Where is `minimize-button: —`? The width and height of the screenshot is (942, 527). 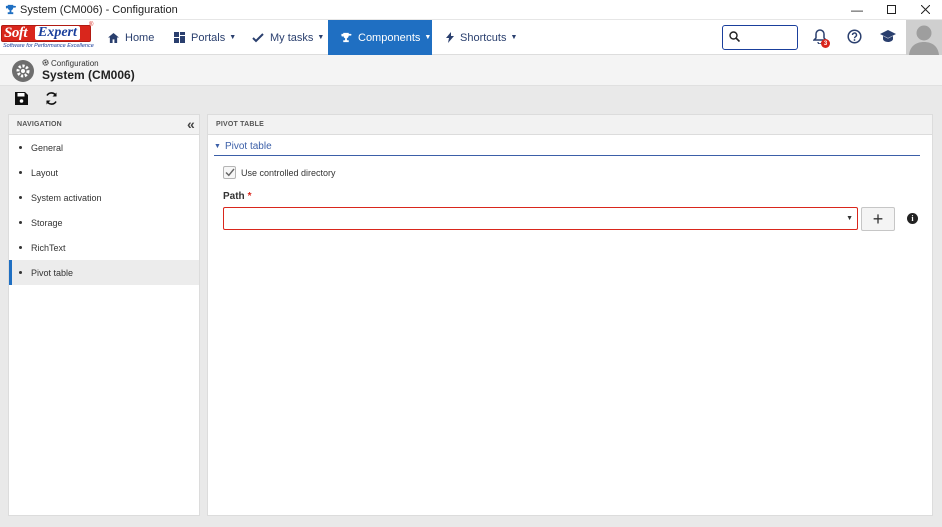
minimize-button: — is located at coordinates (857, 10).